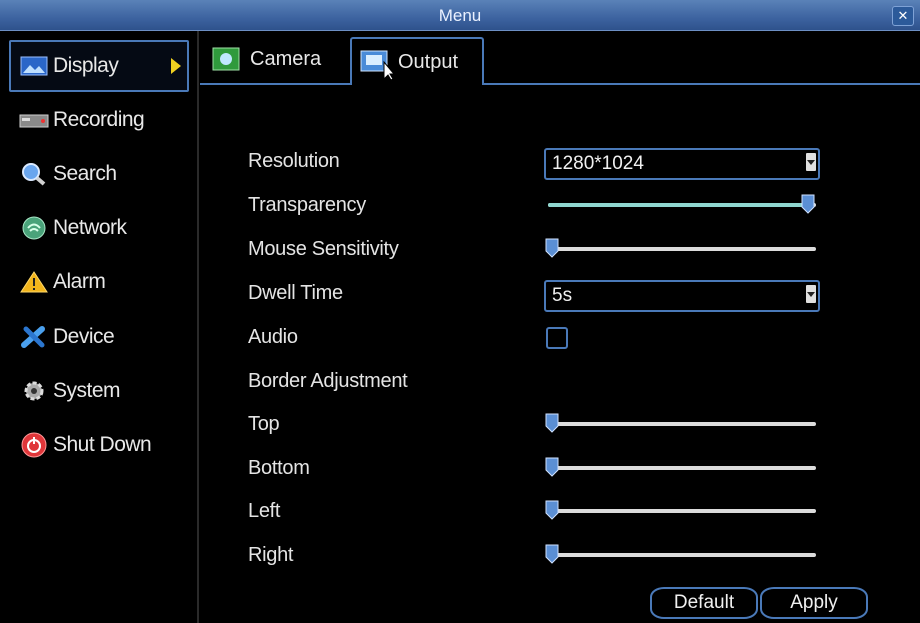 The height and width of the screenshot is (623, 920). I want to click on recording-icon, so click(34, 120).